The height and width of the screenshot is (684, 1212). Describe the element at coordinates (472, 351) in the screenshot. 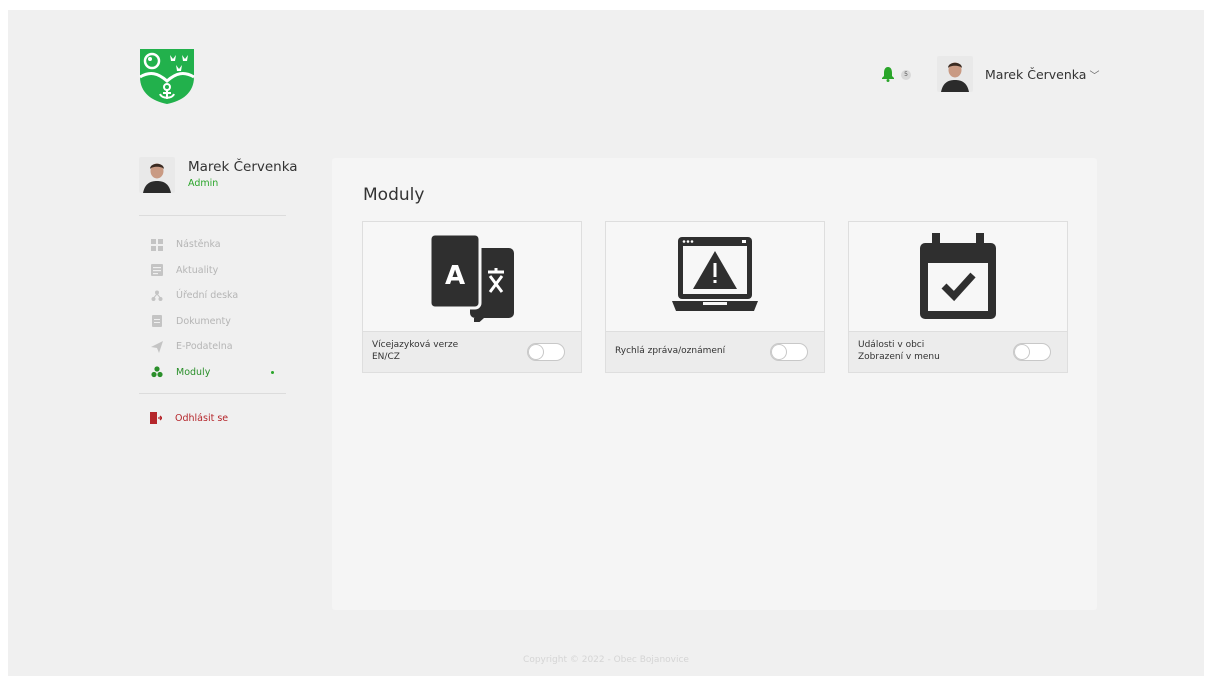

I see `module-card-footer: Vícejazyková verze EN/CZ` at that location.